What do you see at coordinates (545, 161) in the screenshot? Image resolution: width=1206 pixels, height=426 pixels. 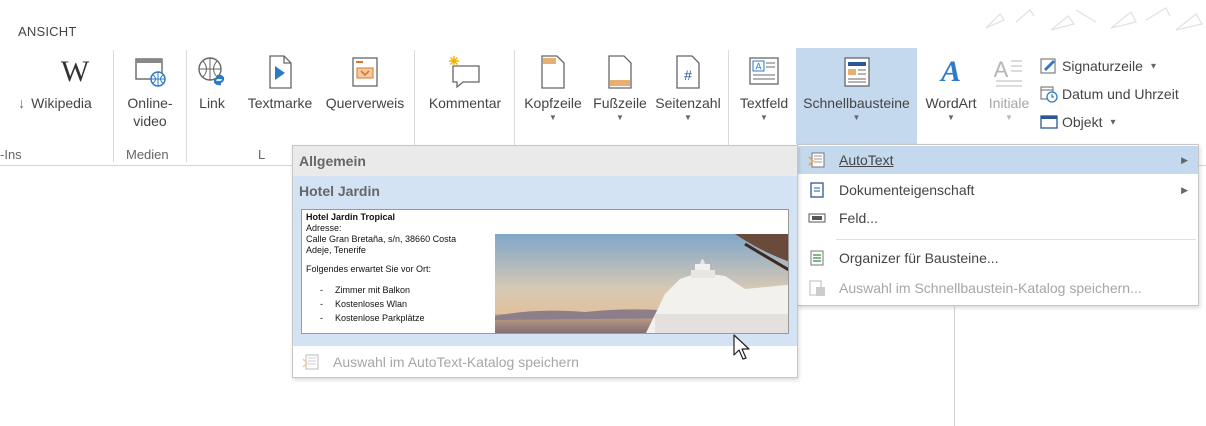 I see `gallery-category-header: Allgemein` at bounding box center [545, 161].